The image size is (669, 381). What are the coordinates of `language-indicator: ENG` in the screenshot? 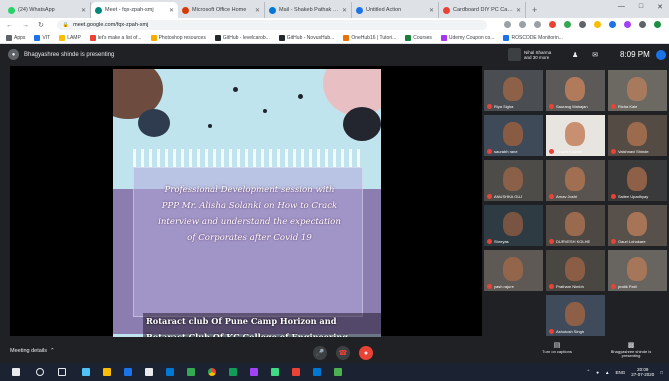 It's located at (620, 372).